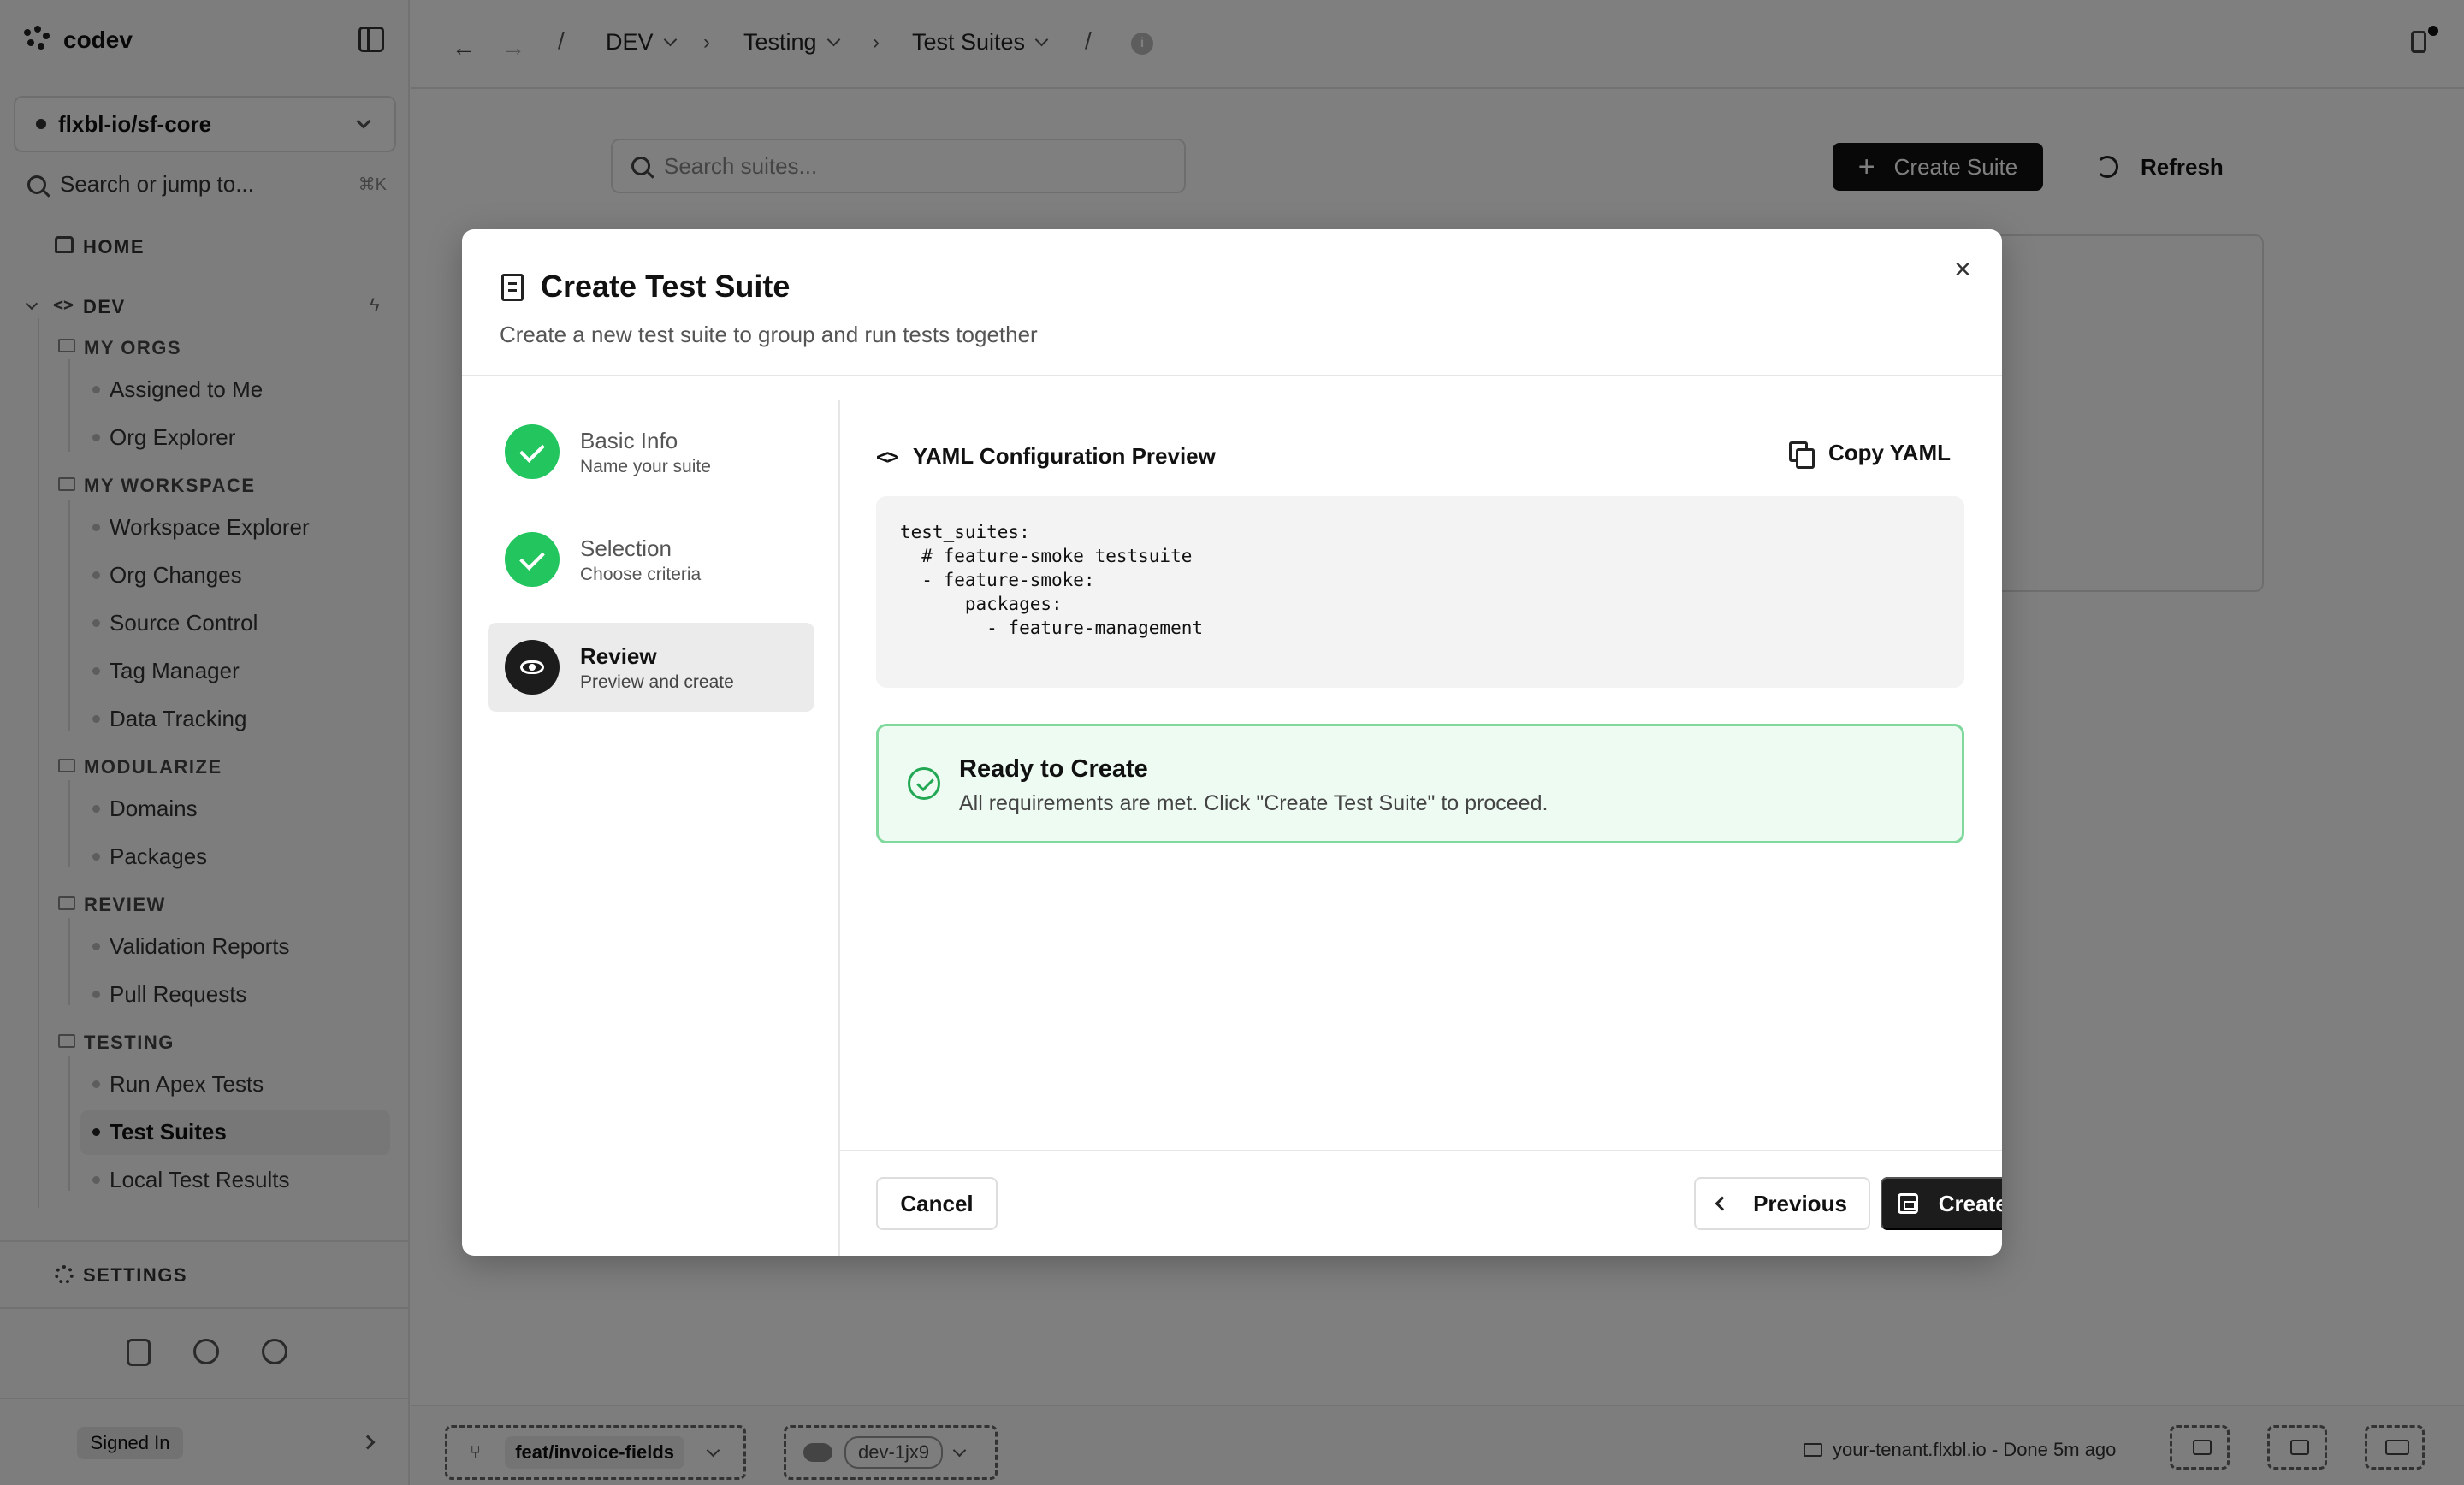 This screenshot has width=2464, height=1485. Describe the element at coordinates (1053, 769) in the screenshot. I see `ready-title: Ready to Create` at that location.